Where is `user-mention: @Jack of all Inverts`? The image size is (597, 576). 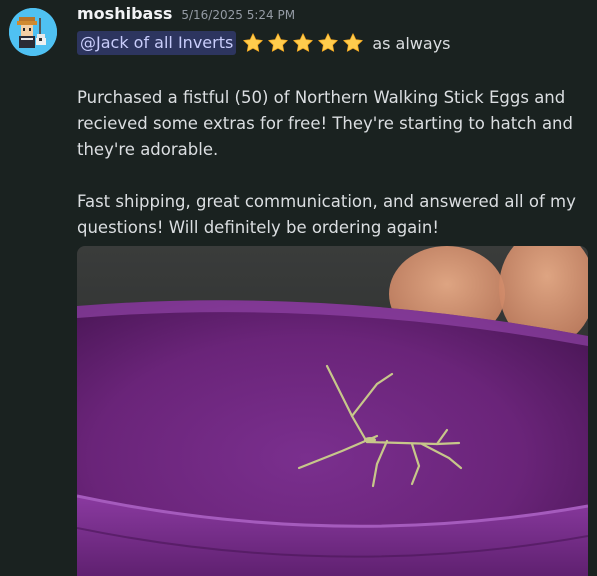
user-mention: @Jack of all Inverts is located at coordinates (157, 43).